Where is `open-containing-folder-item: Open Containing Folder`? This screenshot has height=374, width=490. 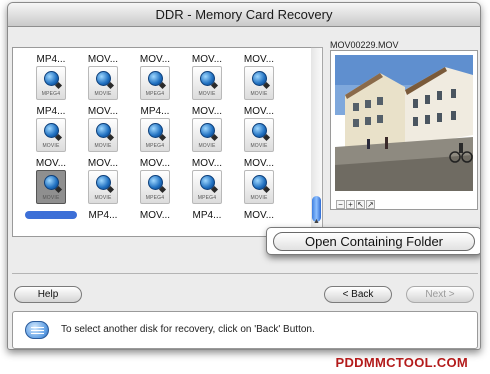 open-containing-folder-item: Open Containing Folder is located at coordinates (374, 241).